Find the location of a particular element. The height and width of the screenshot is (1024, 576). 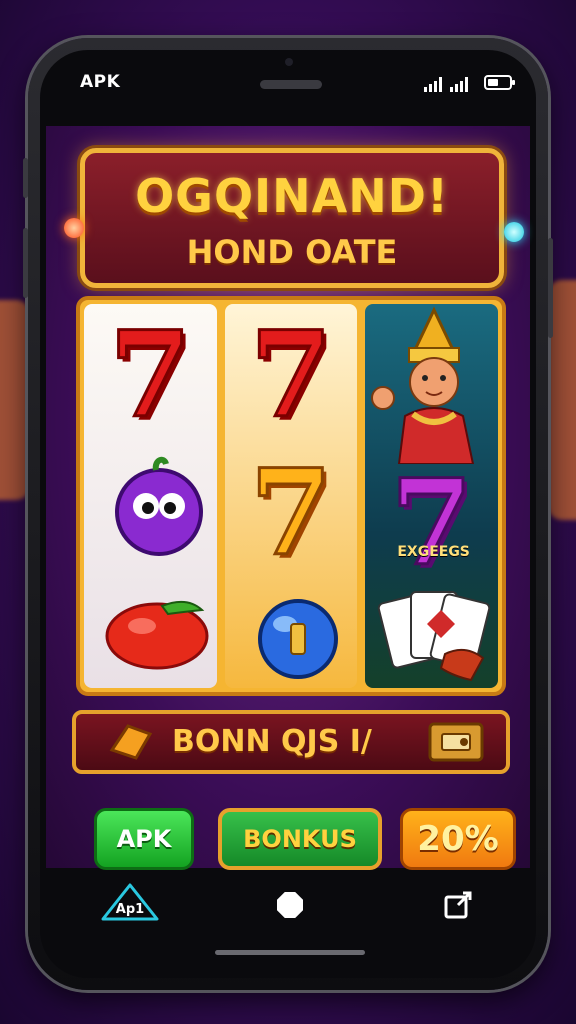

playing-cards-icon is located at coordinates (434, 636).